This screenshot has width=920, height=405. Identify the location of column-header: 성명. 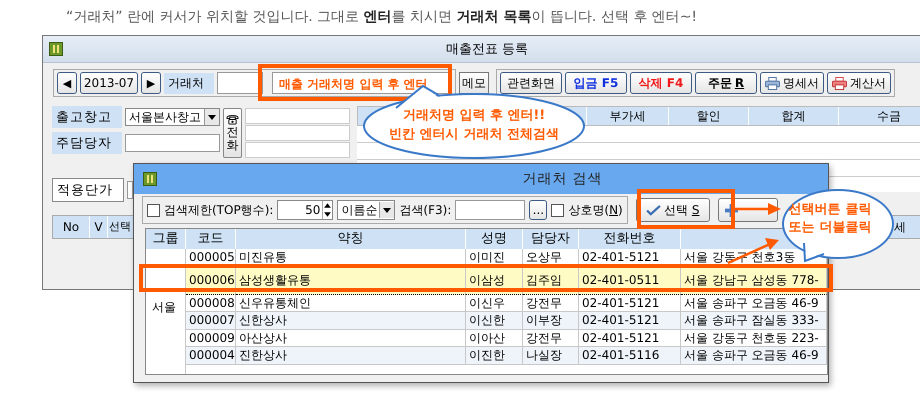
(494, 239).